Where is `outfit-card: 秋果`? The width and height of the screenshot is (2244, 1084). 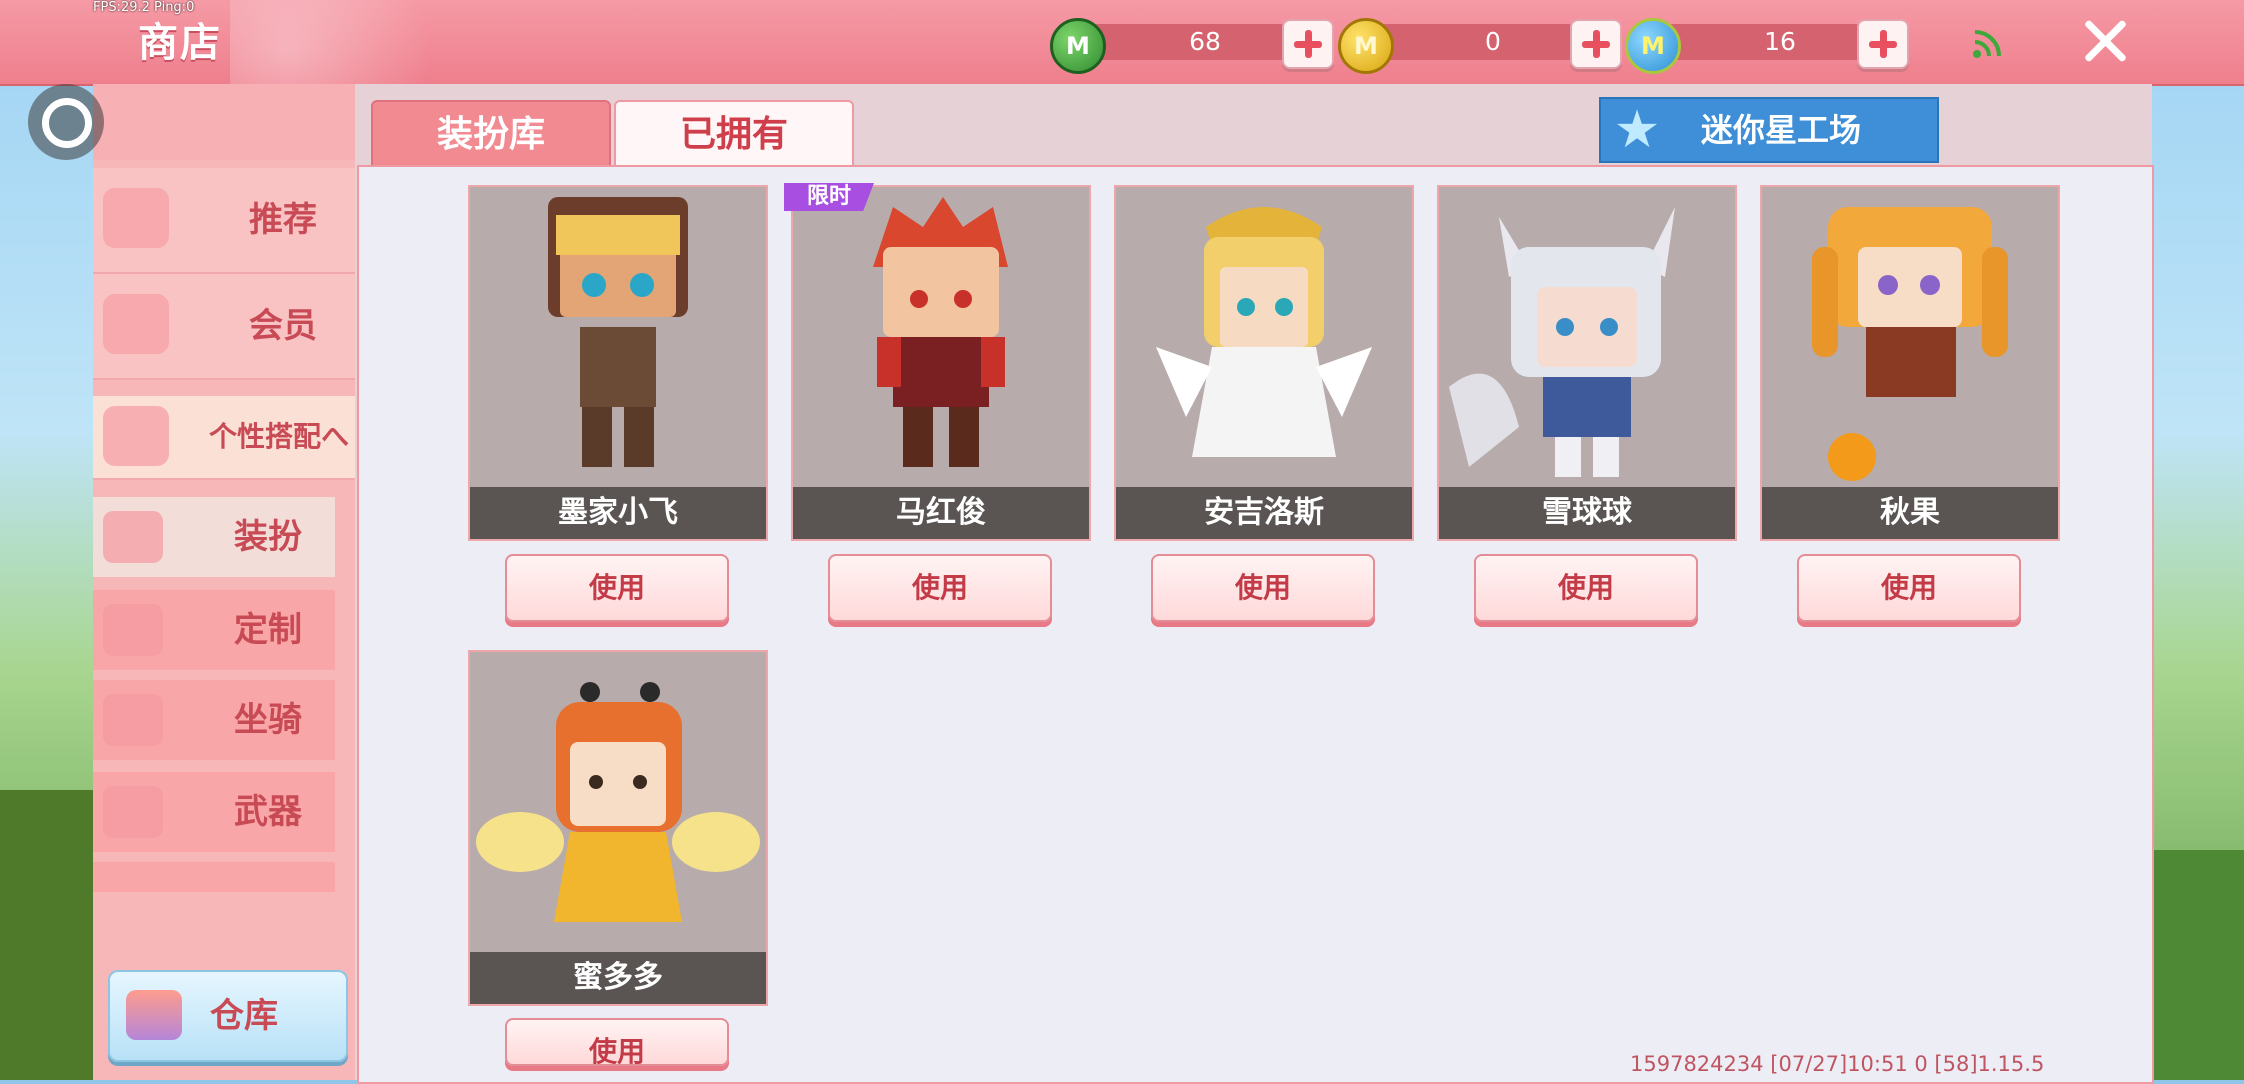
outfit-card: 秋果 is located at coordinates (1910, 363).